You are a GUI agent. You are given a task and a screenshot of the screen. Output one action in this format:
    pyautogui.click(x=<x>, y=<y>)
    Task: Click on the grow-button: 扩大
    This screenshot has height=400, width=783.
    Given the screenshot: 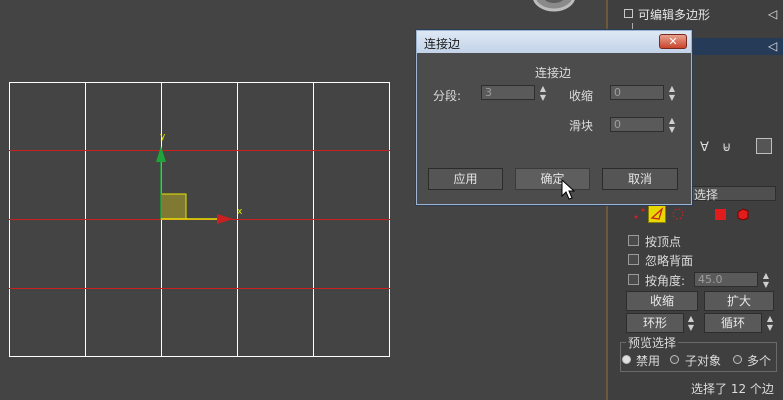 What is the action you would take?
    pyautogui.click(x=739, y=301)
    